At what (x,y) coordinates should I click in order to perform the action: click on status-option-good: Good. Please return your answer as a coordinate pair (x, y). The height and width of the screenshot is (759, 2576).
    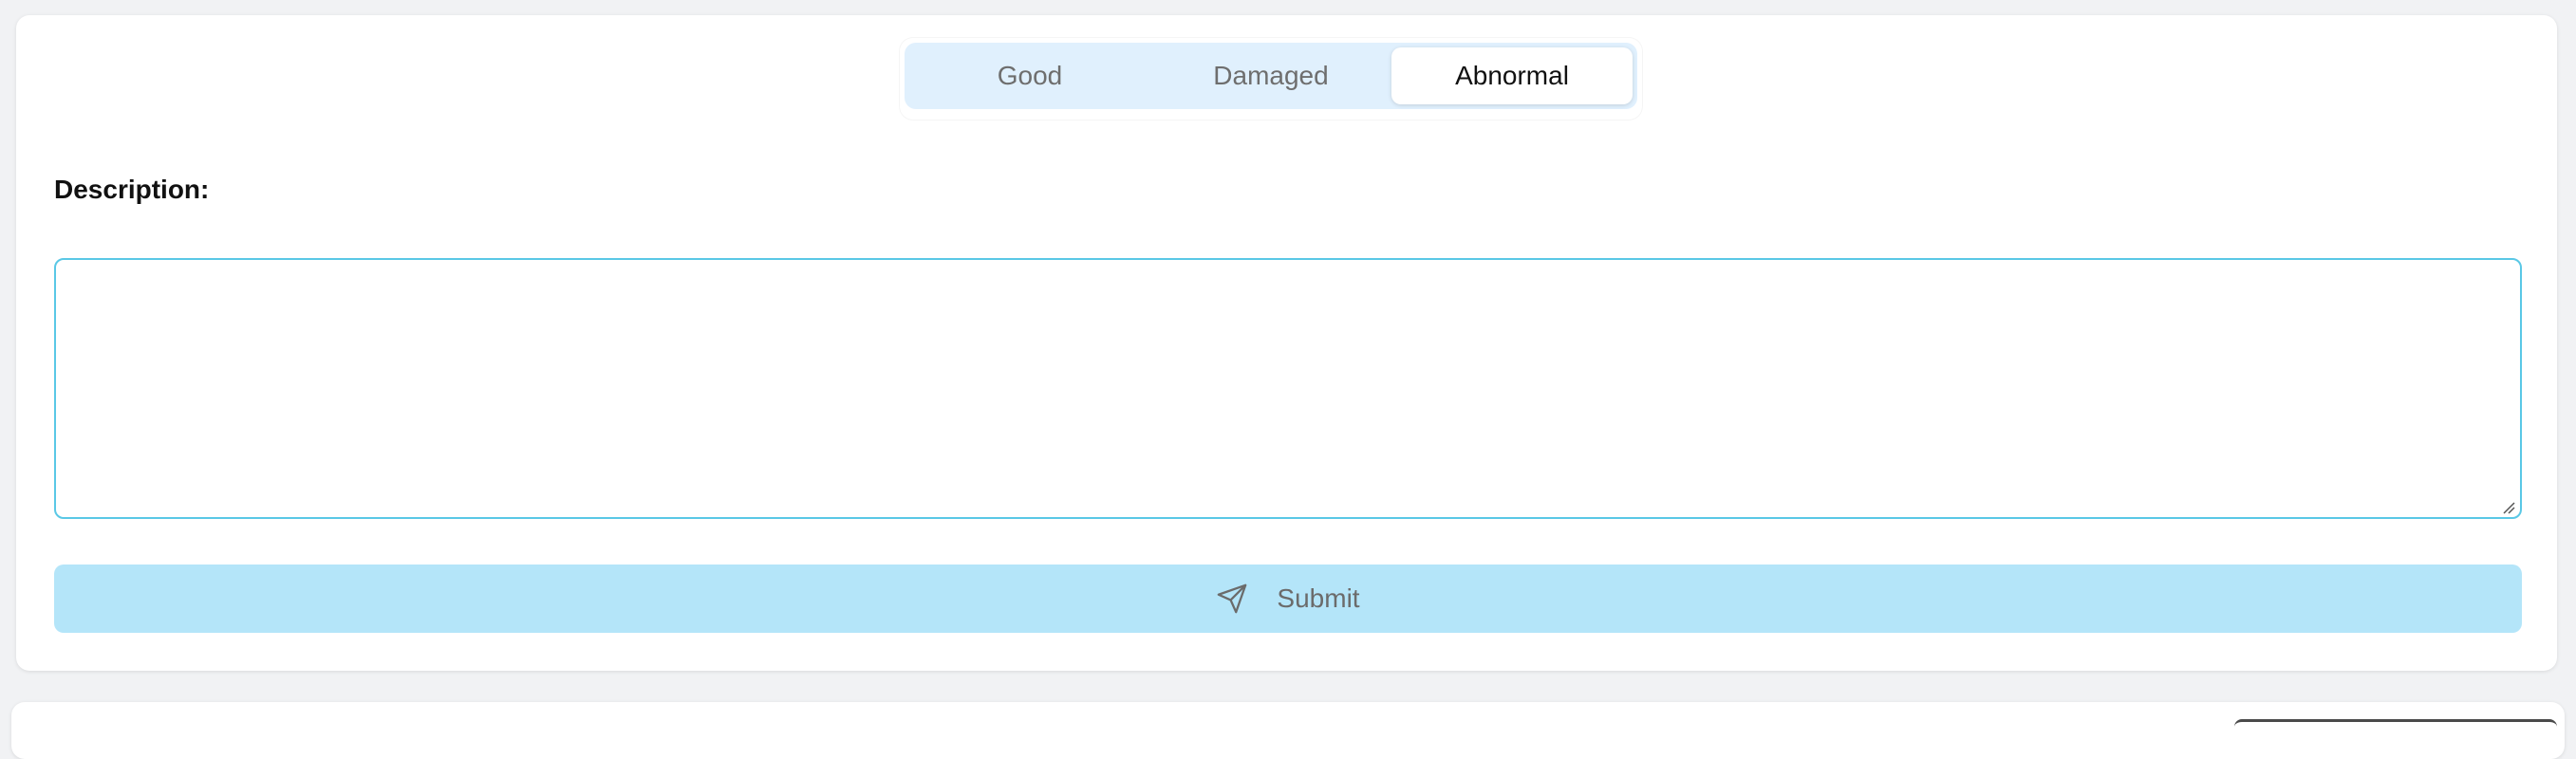
    Looking at the image, I should click on (1029, 75).